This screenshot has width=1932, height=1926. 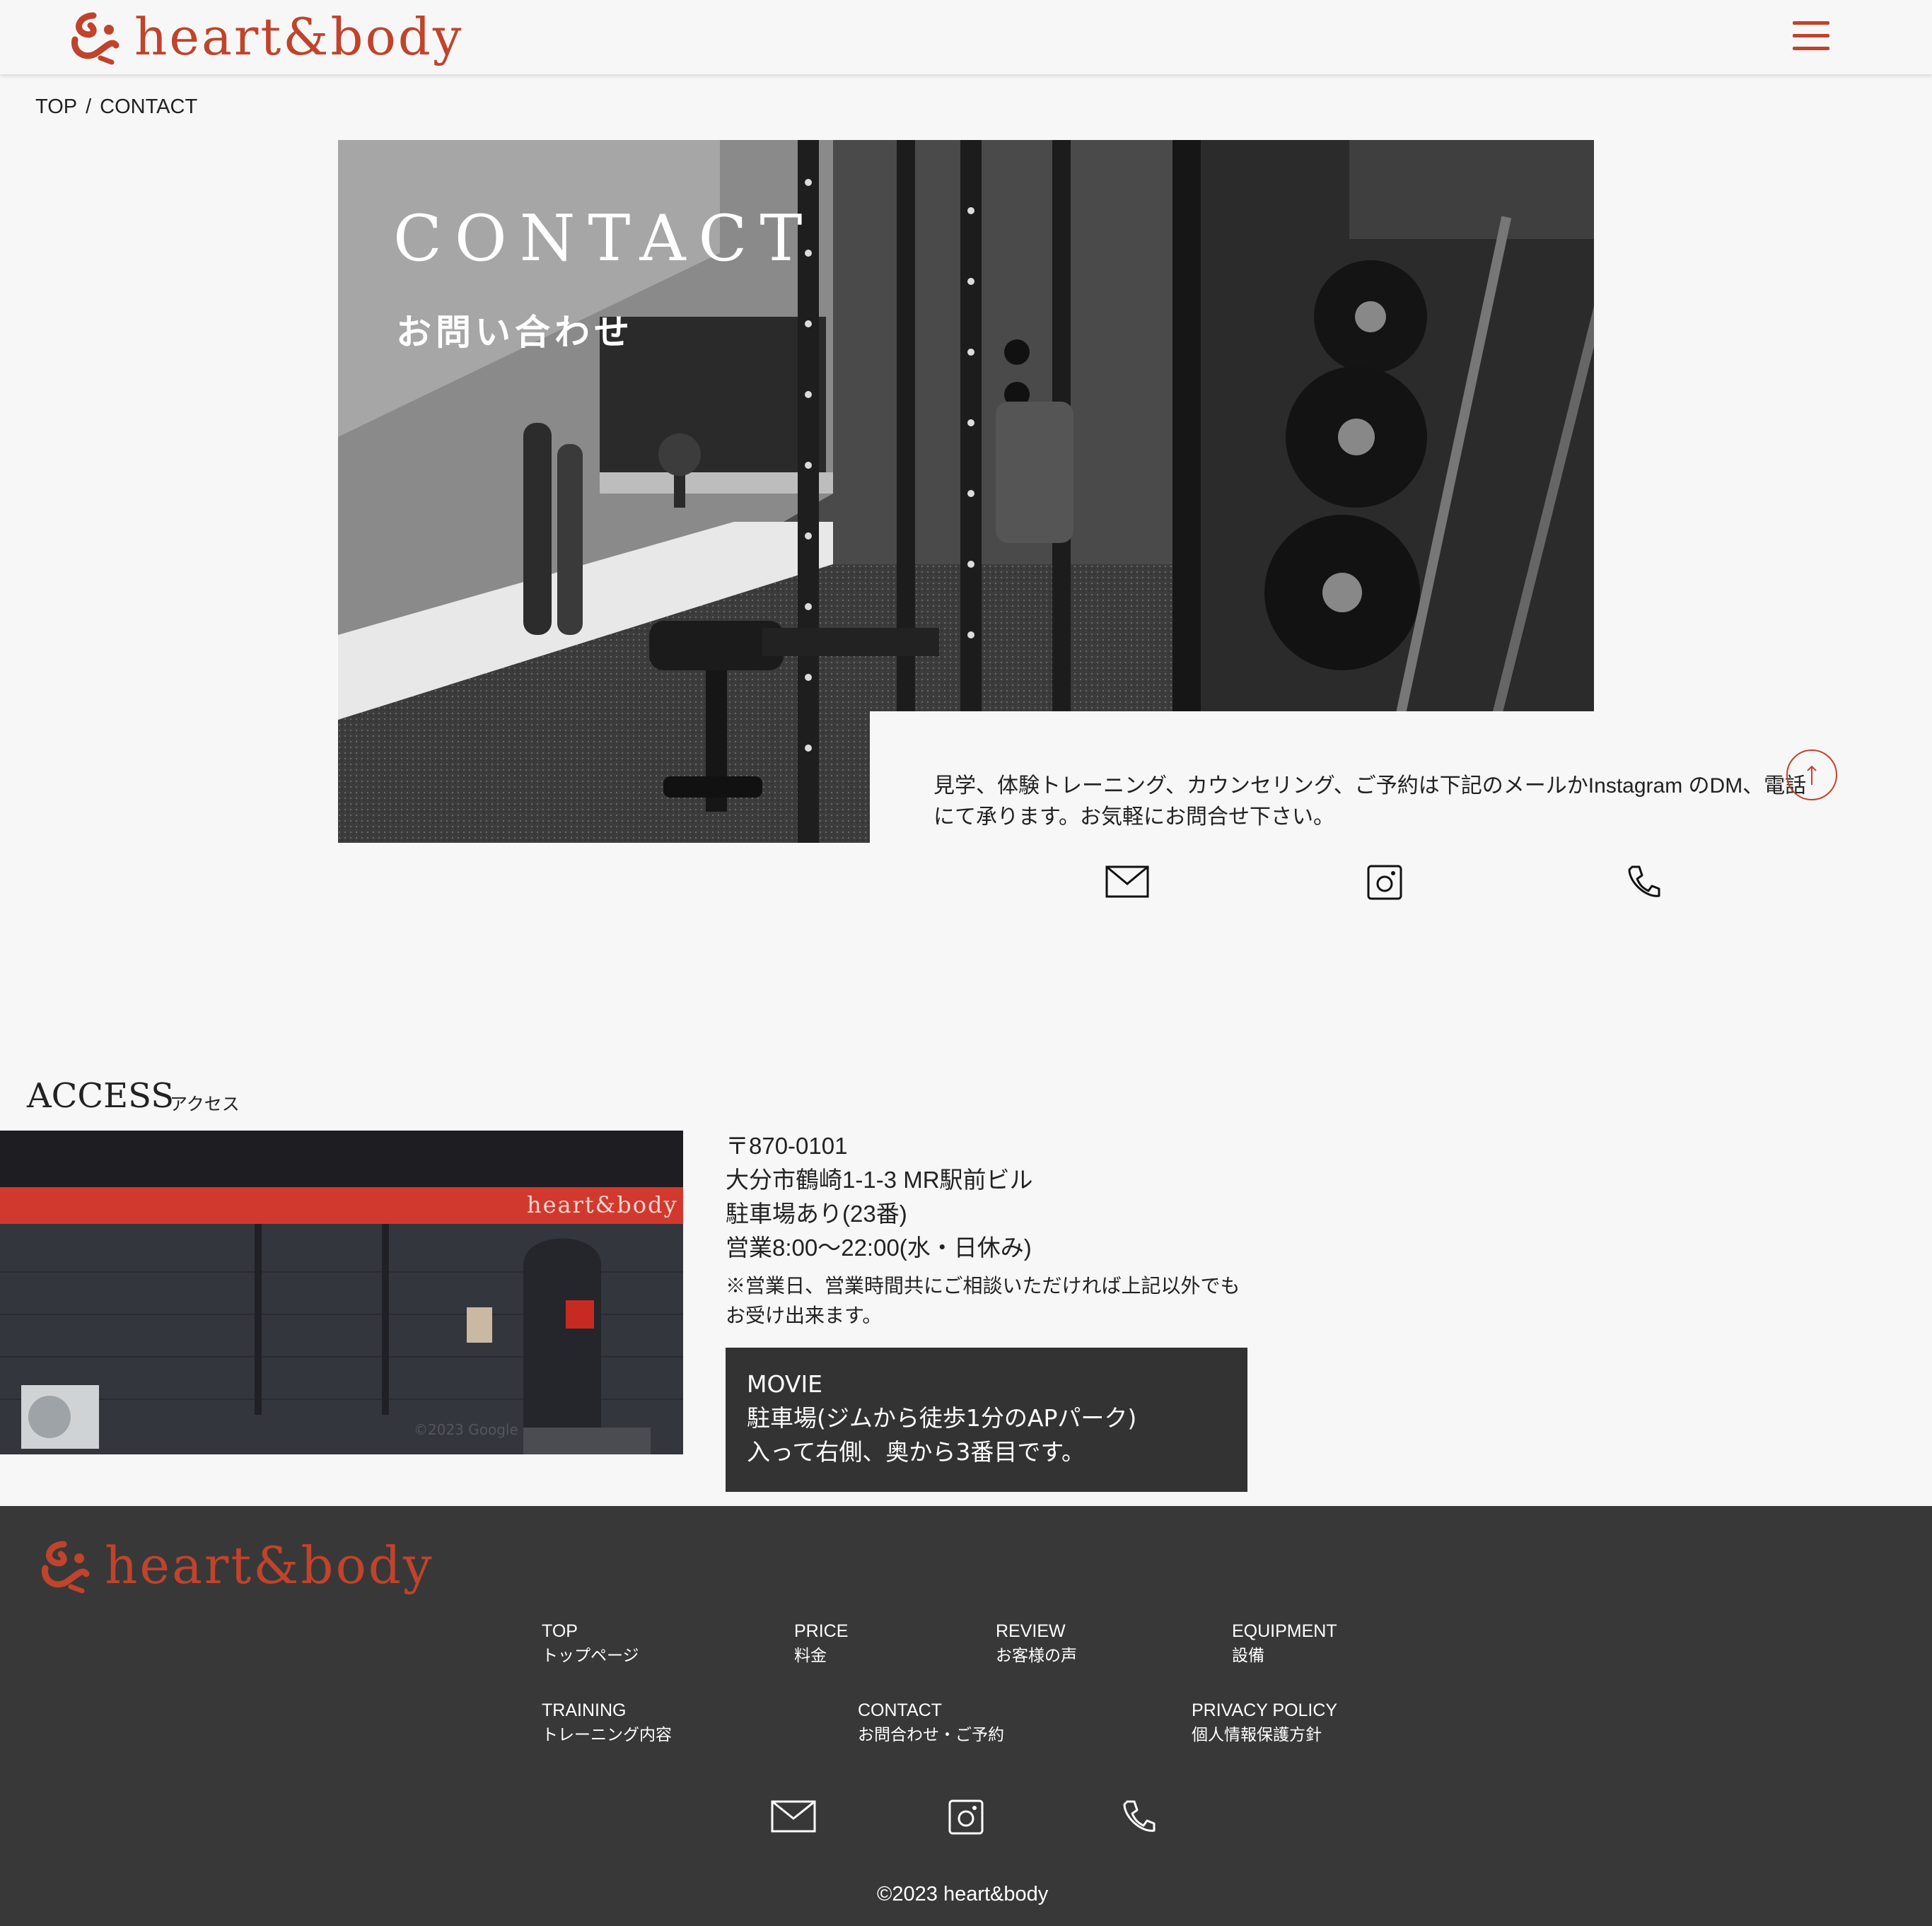 I want to click on street-address: 大分市鶴崎1-1-3 MR駅前ビル, so click(x=879, y=1180).